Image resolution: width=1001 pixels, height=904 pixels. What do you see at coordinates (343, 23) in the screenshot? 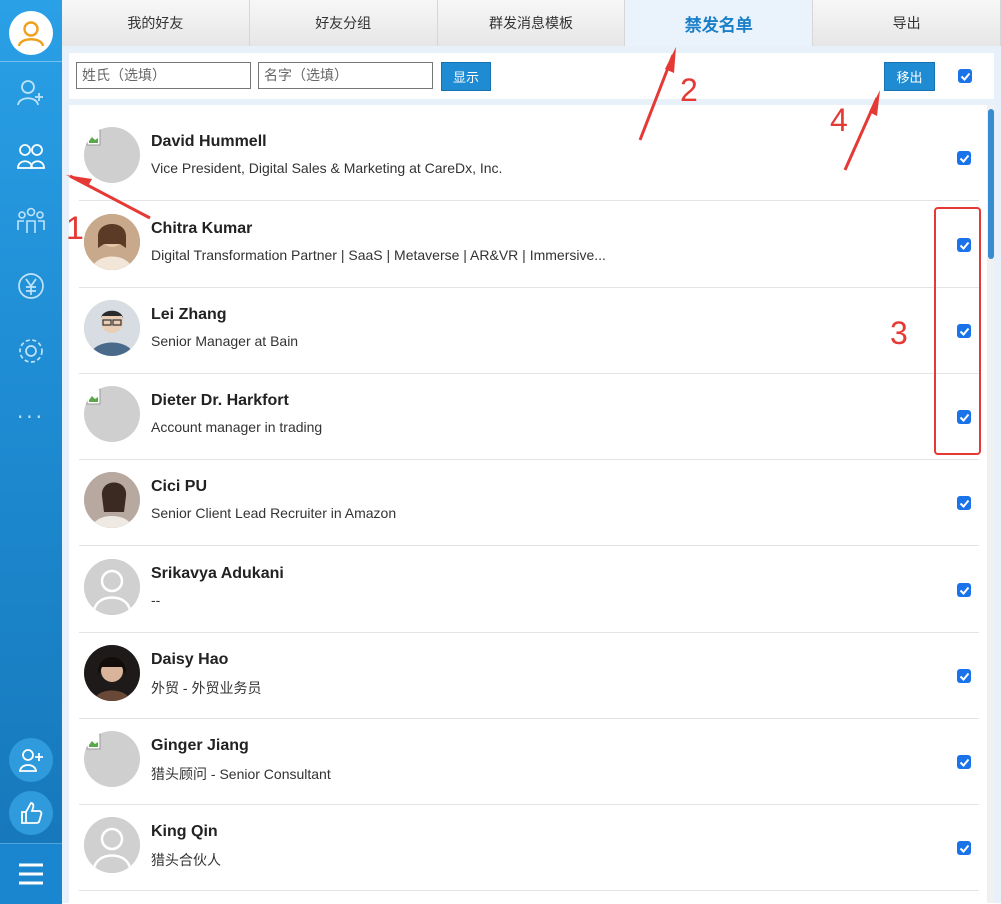
I see `tab-friend-groups: 好友分组` at bounding box center [343, 23].